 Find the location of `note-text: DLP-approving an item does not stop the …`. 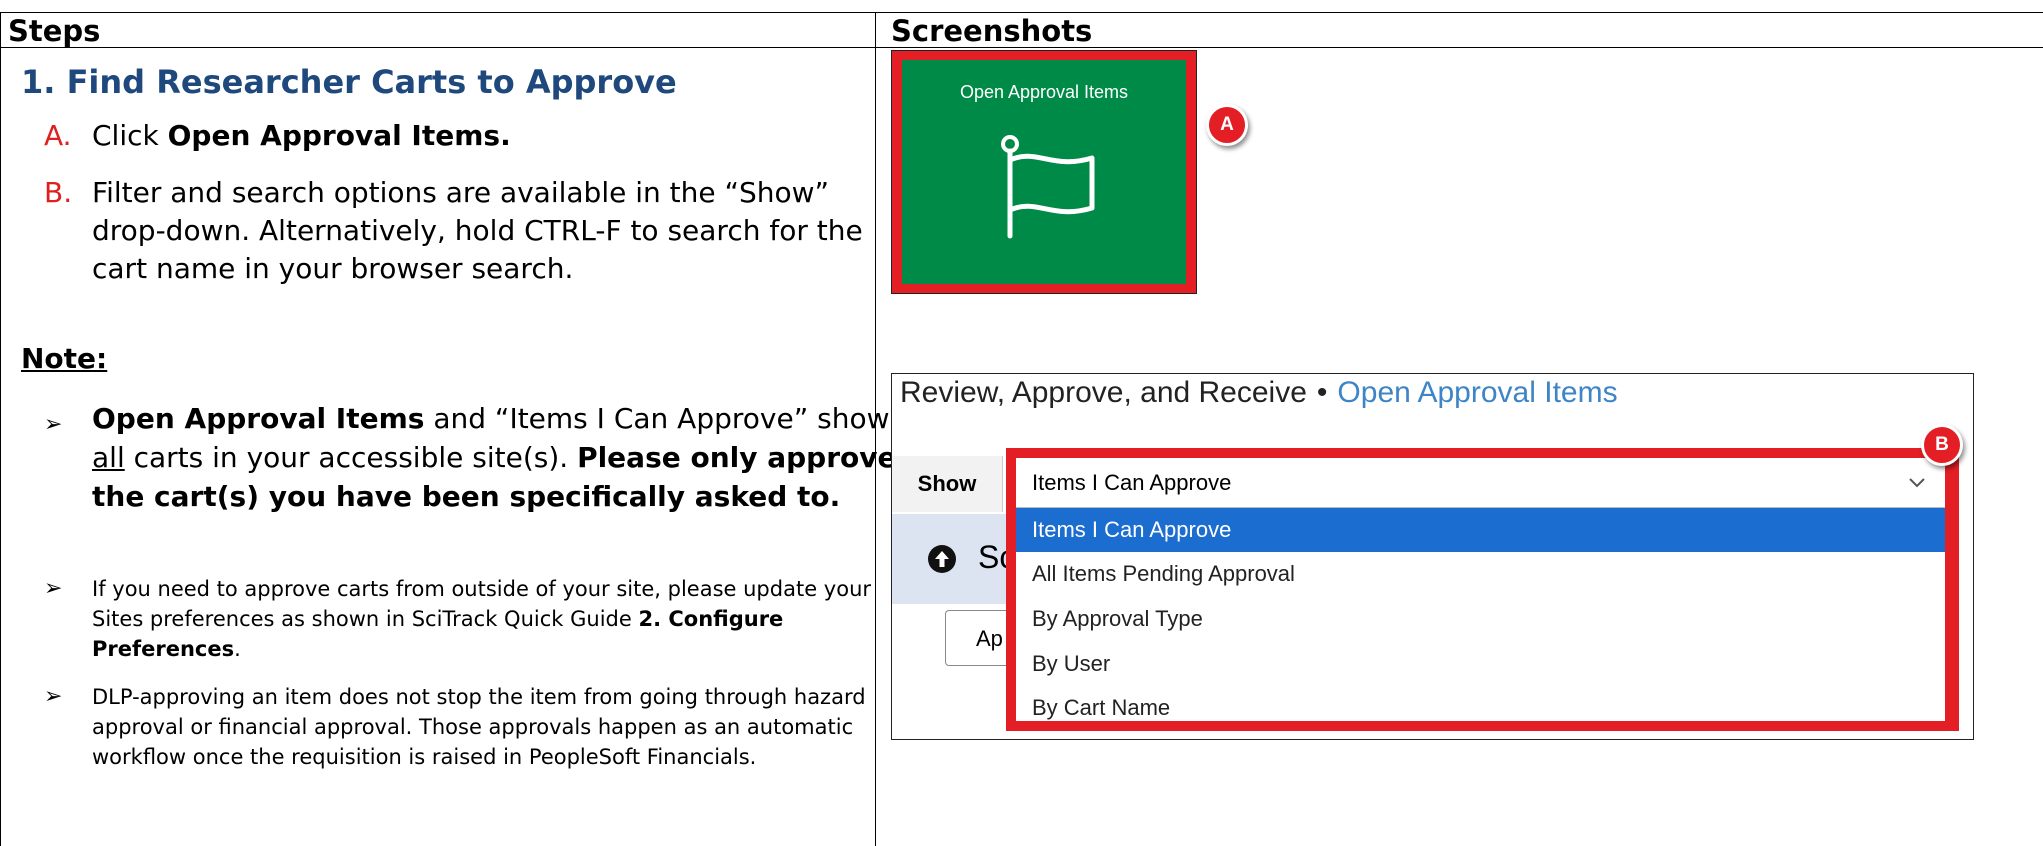

note-text: DLP-approving an item does not stop the … is located at coordinates (479, 727).